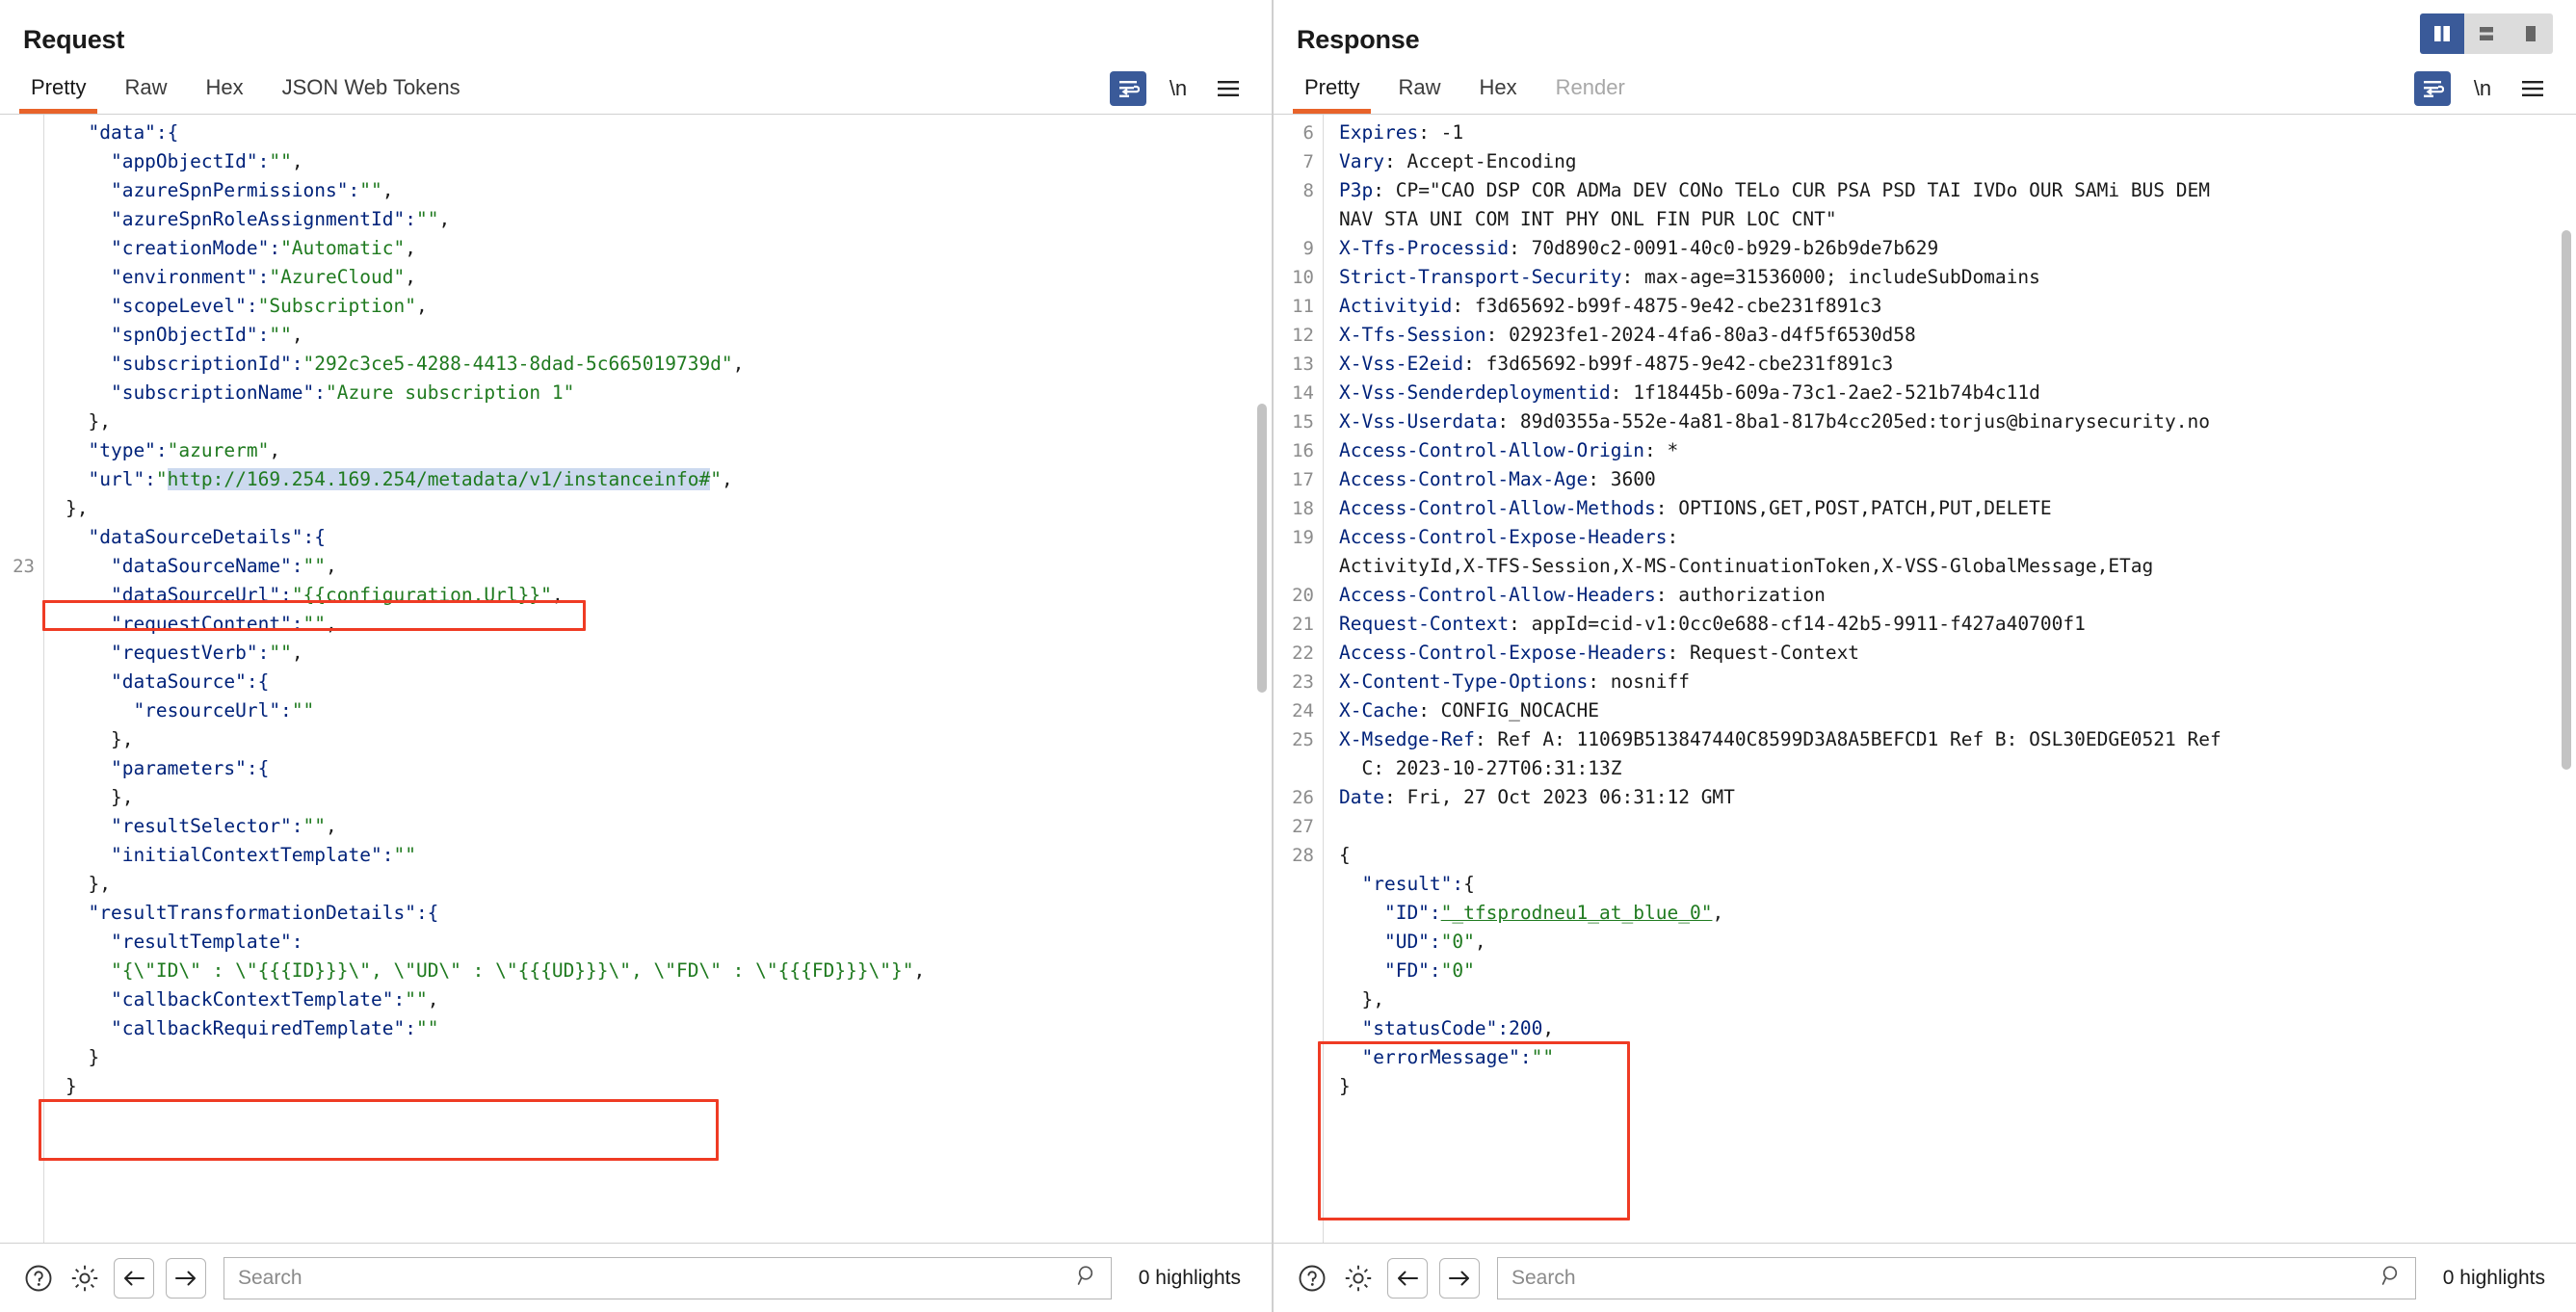 Image resolution: width=2576 pixels, height=1312 pixels. What do you see at coordinates (241, 248) in the screenshot?
I see `code-line: "creationMode":"Automatic",` at bounding box center [241, 248].